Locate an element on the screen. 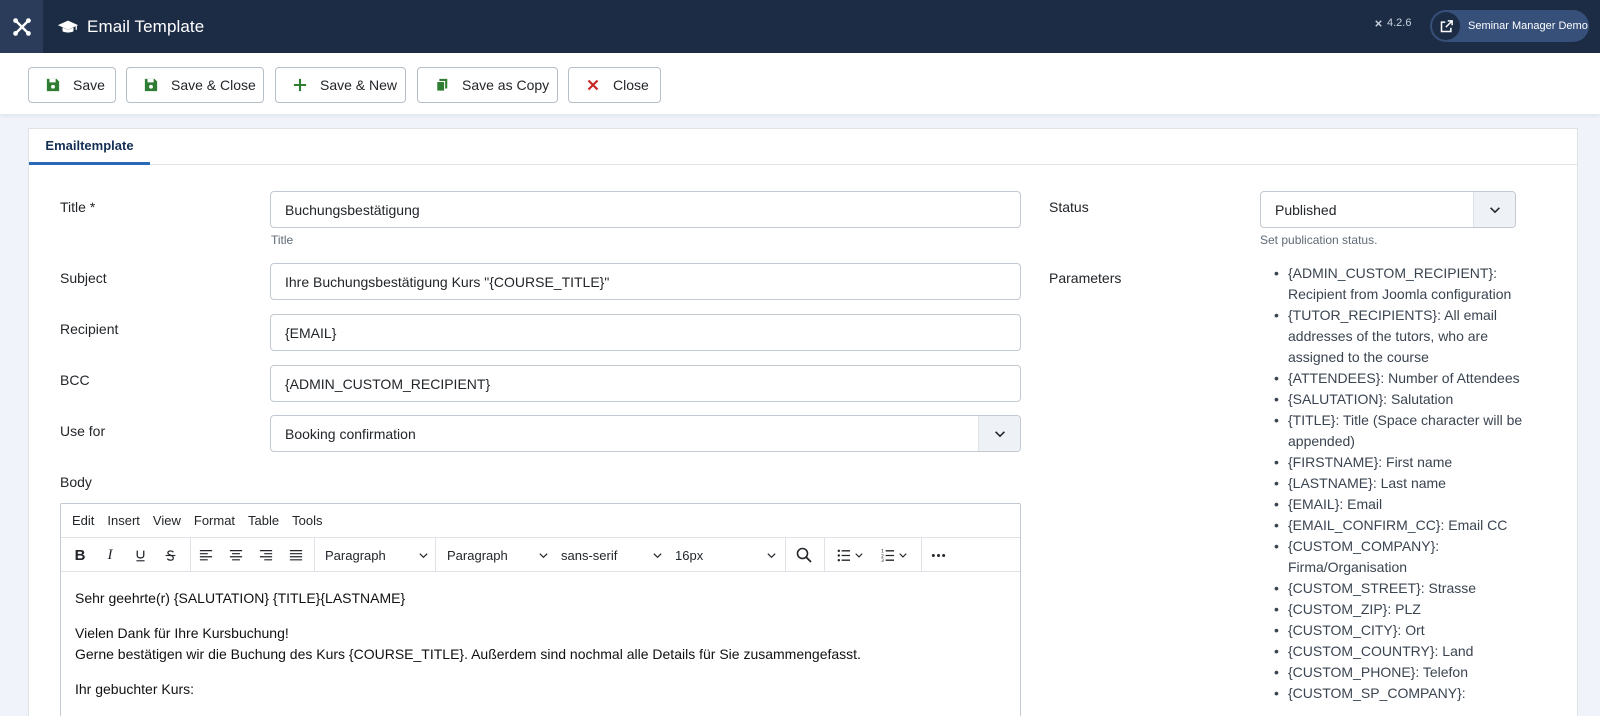 The image size is (1600, 716). block-format-value: Paragraph is located at coordinates (355, 555).